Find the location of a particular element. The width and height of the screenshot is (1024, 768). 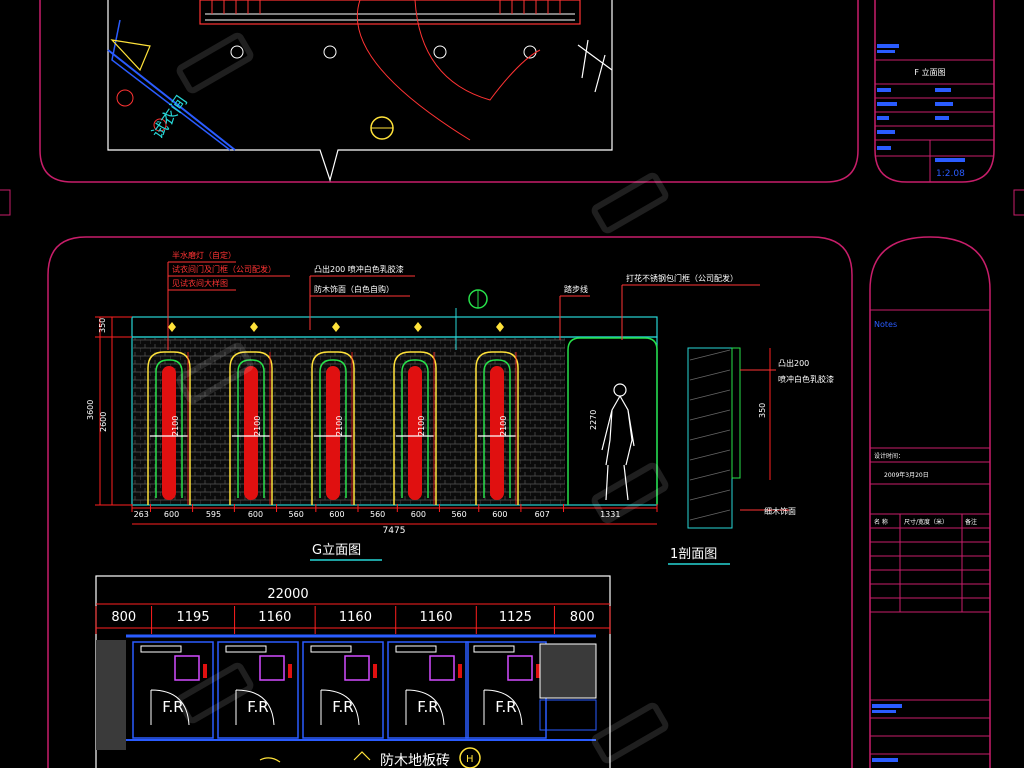

plan-dim-label: 1195 is located at coordinates (193, 617).